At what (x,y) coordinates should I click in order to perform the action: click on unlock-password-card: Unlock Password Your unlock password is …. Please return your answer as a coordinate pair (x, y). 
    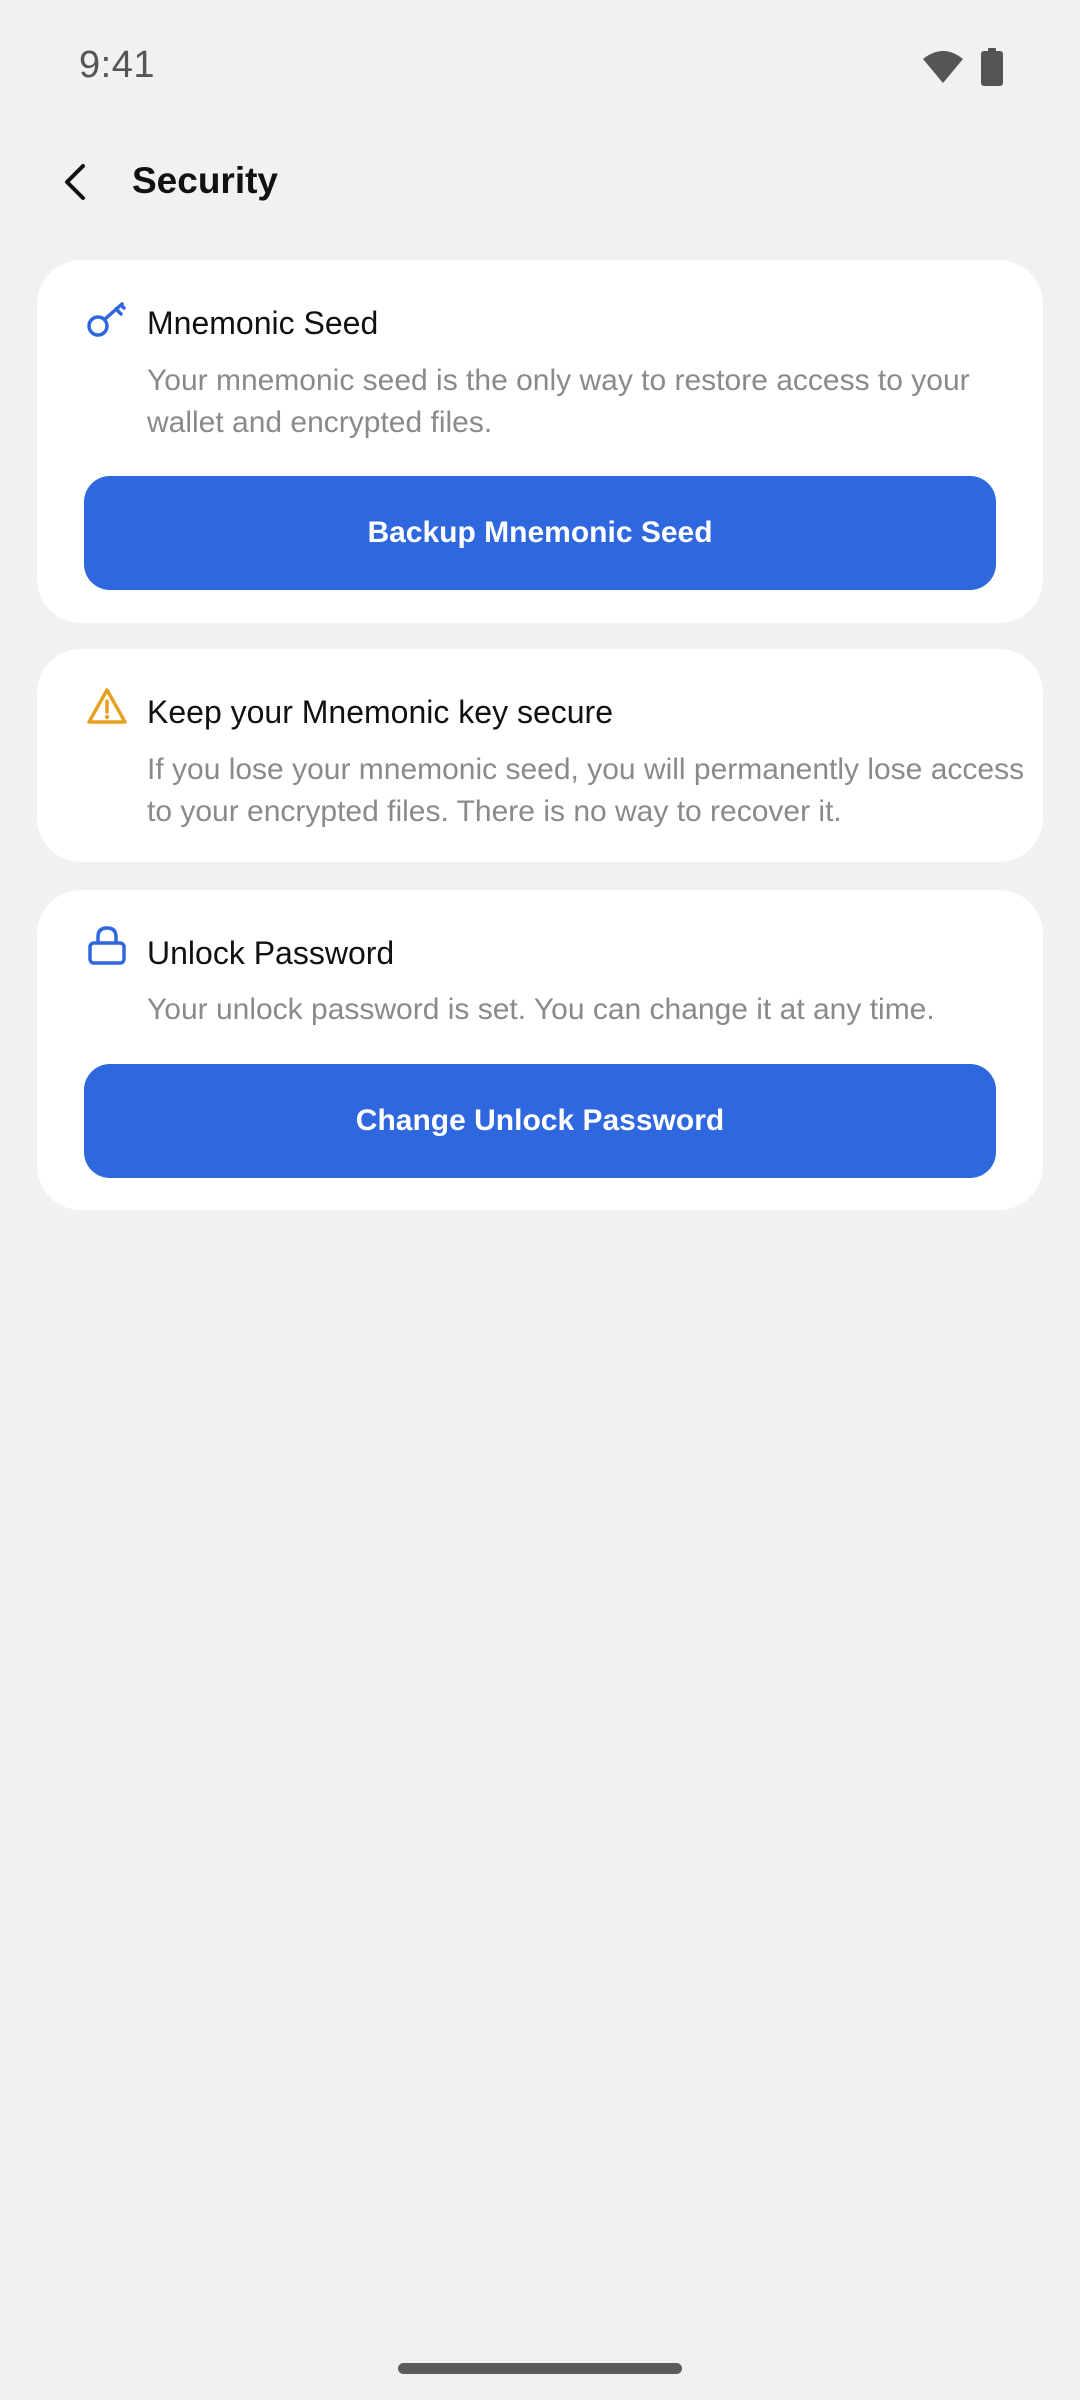
    Looking at the image, I should click on (540, 1050).